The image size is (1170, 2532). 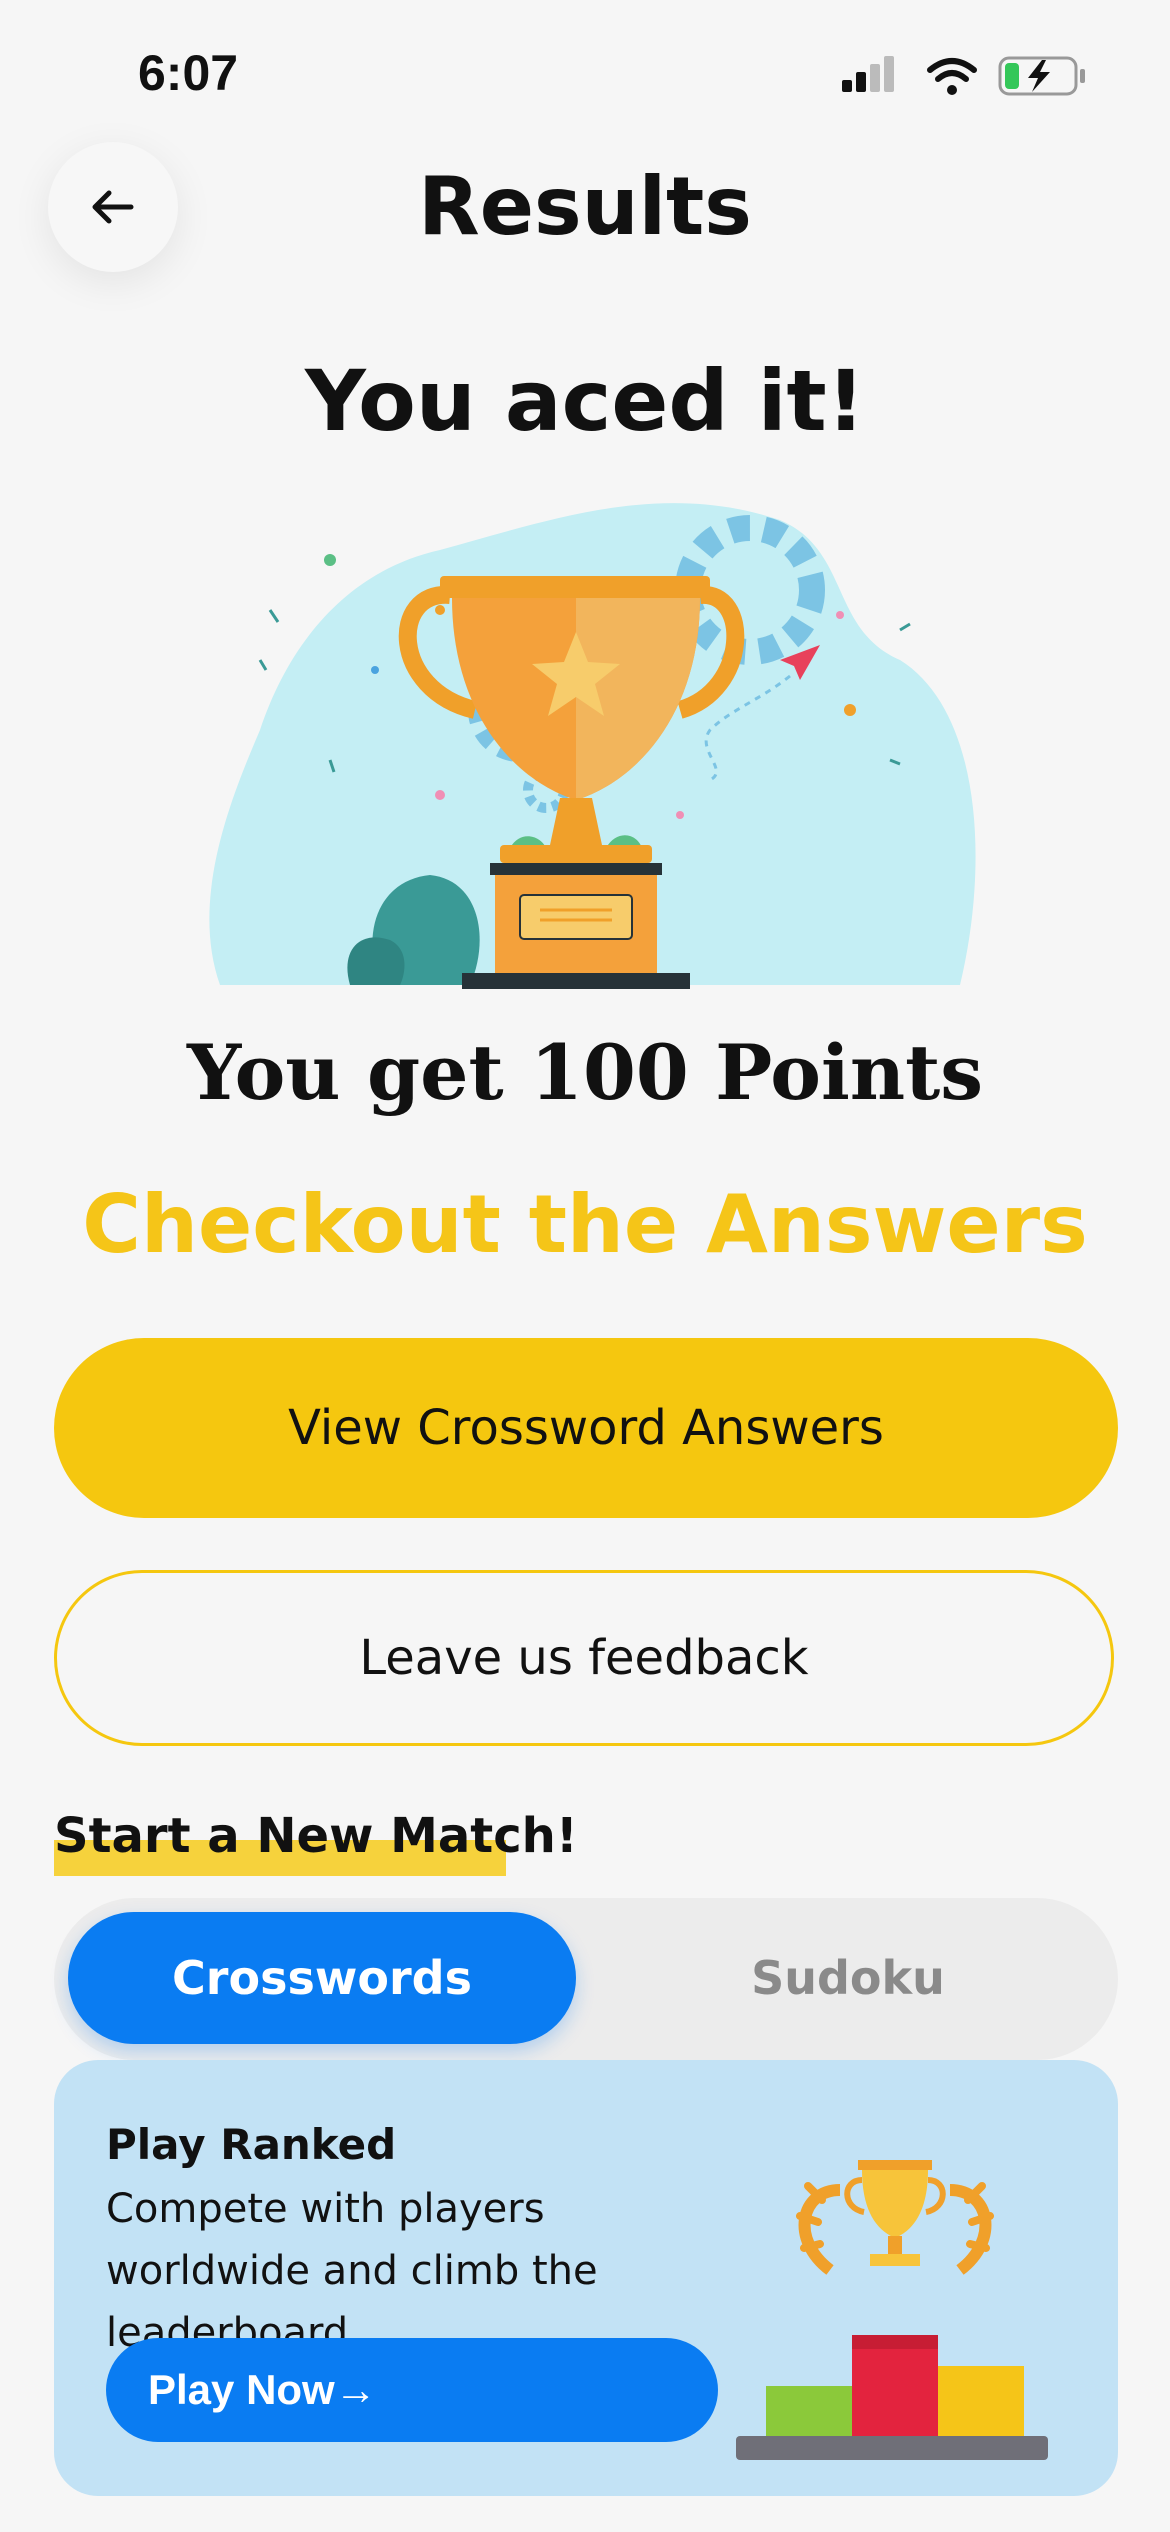 What do you see at coordinates (1041, 76) in the screenshot?
I see `battery-charging-icon` at bounding box center [1041, 76].